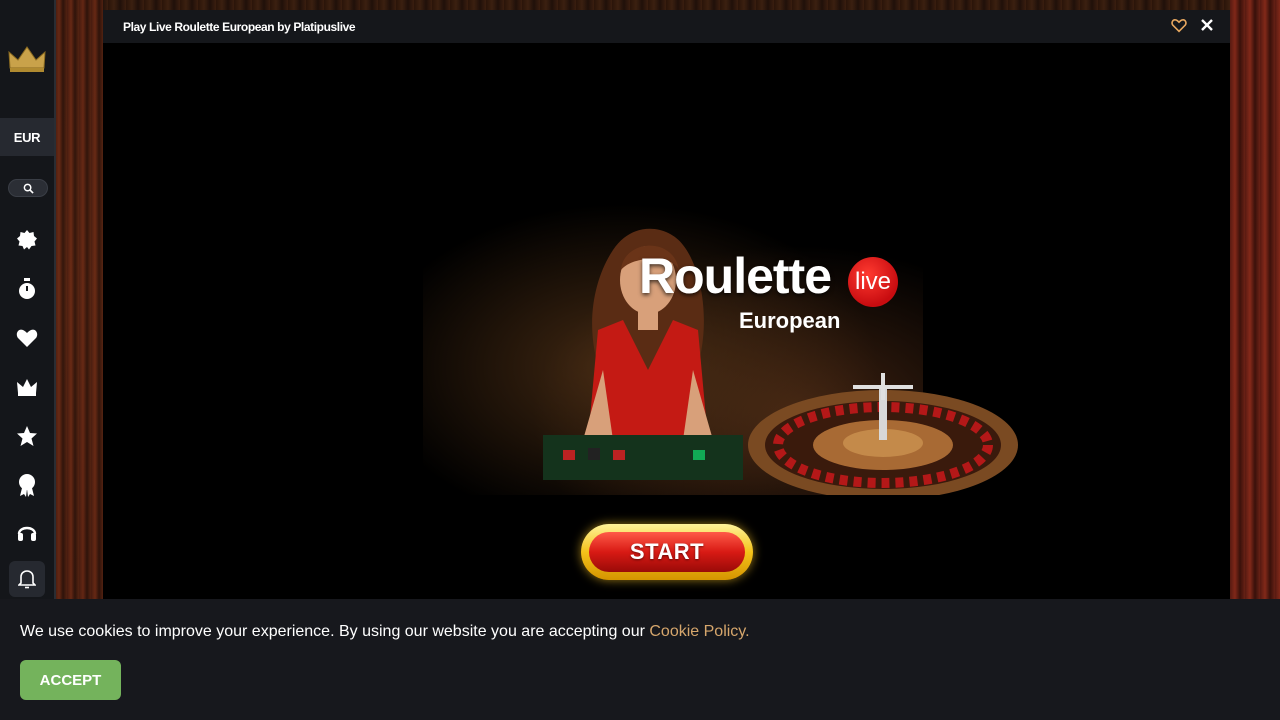 This screenshot has width=1280, height=720. What do you see at coordinates (1255, 300) in the screenshot?
I see `curtain-right` at bounding box center [1255, 300].